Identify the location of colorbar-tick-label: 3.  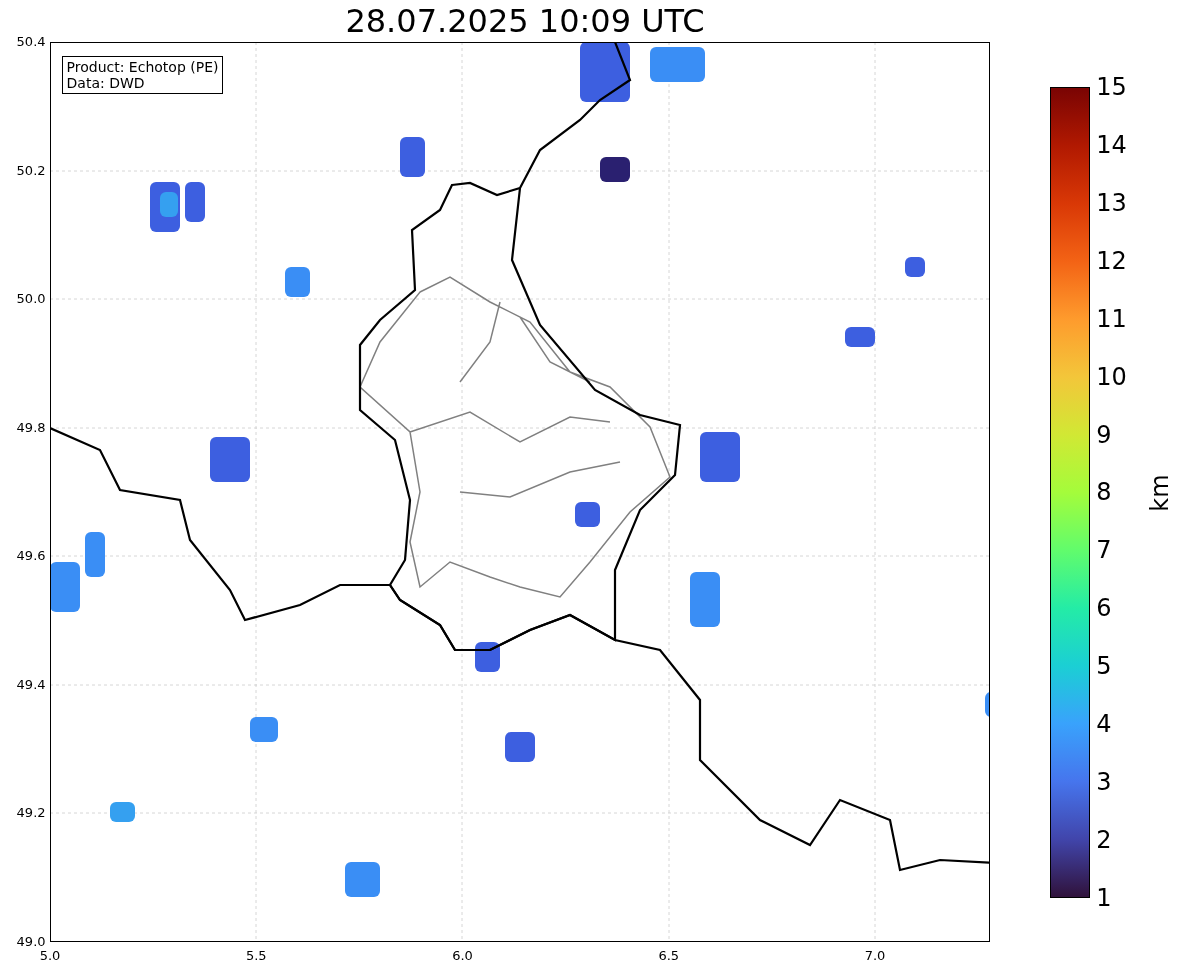
(1104, 782).